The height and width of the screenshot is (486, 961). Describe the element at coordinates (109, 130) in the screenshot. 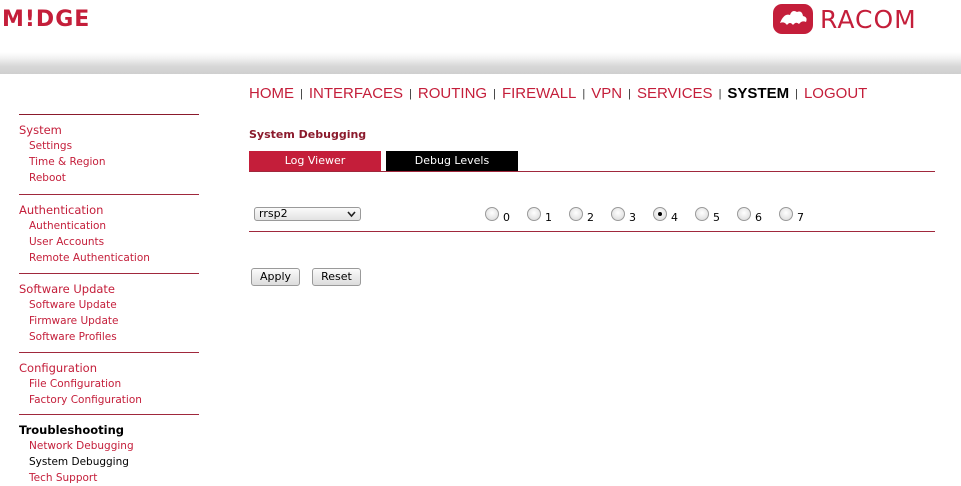

I see `sidebar-group-title: System` at that location.